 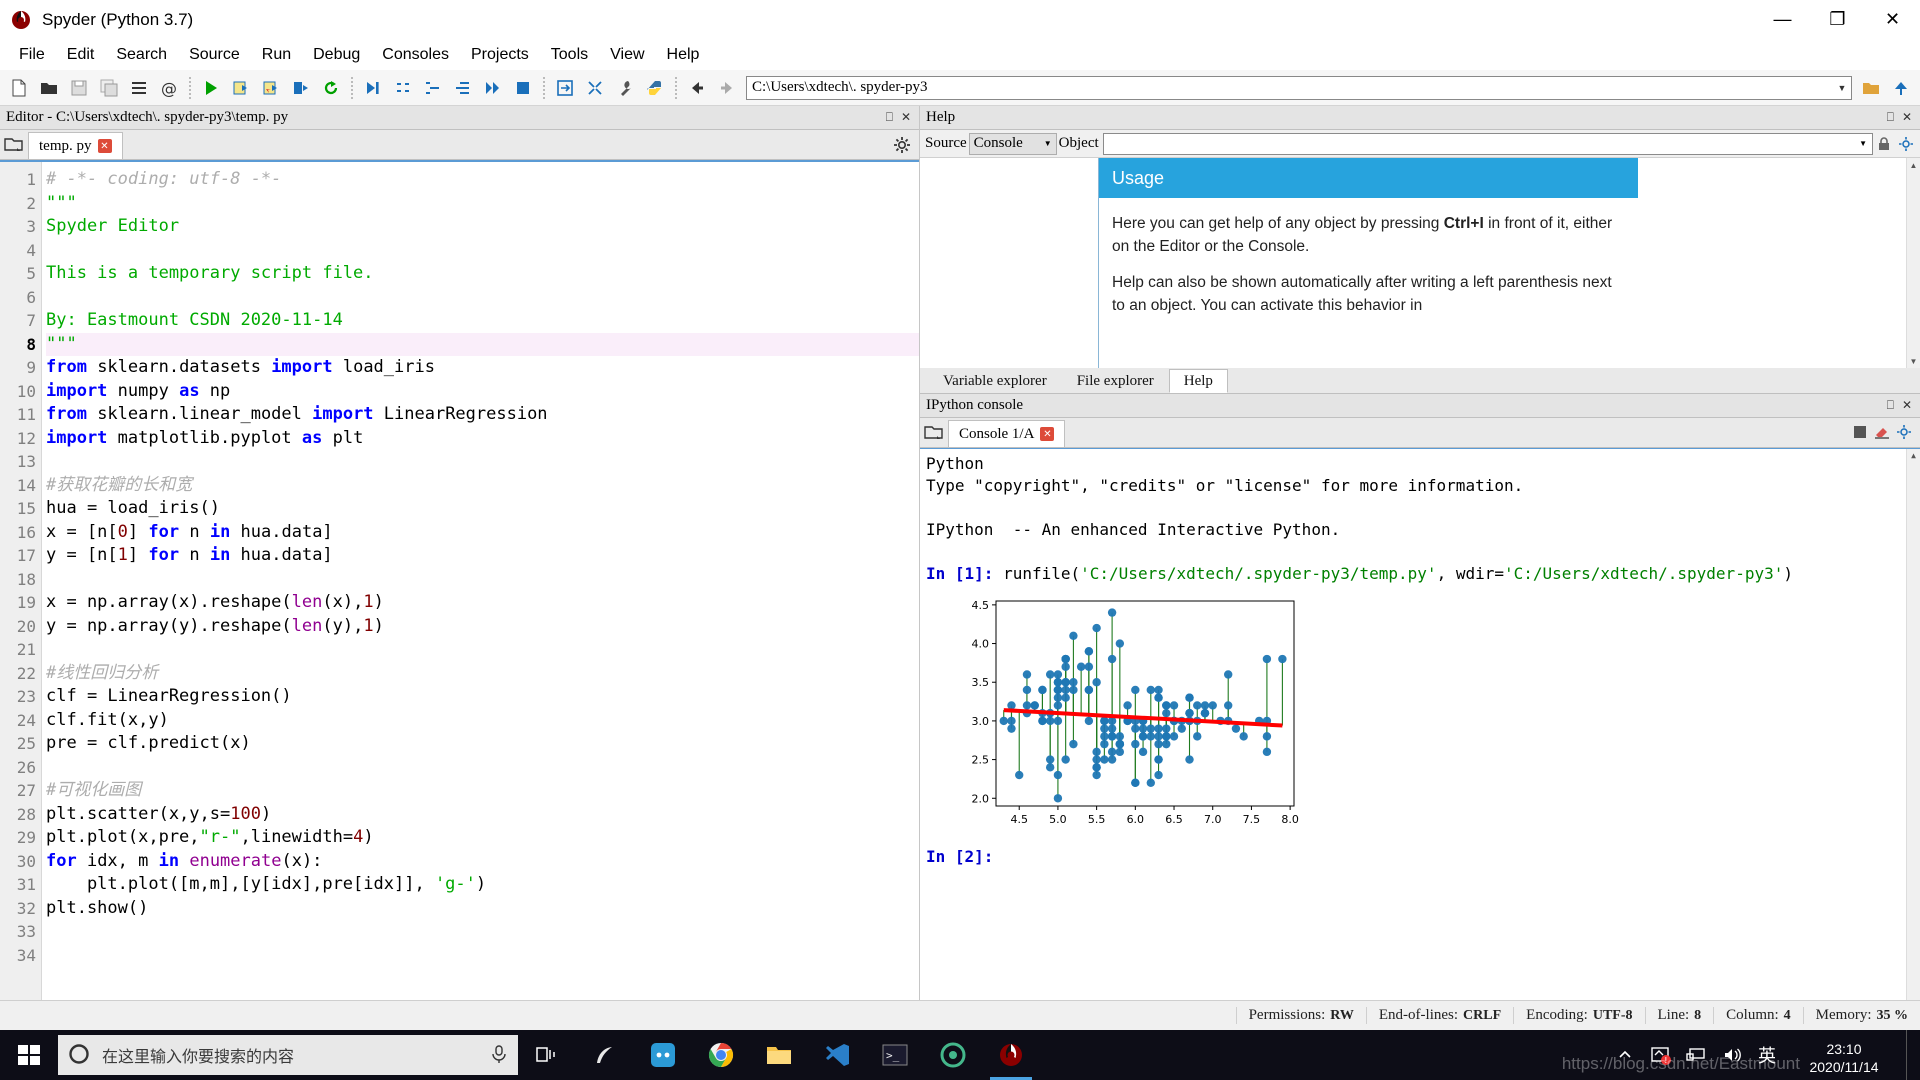 What do you see at coordinates (1012, 143) in the screenshot?
I see `help-source-select: Console ▼` at bounding box center [1012, 143].